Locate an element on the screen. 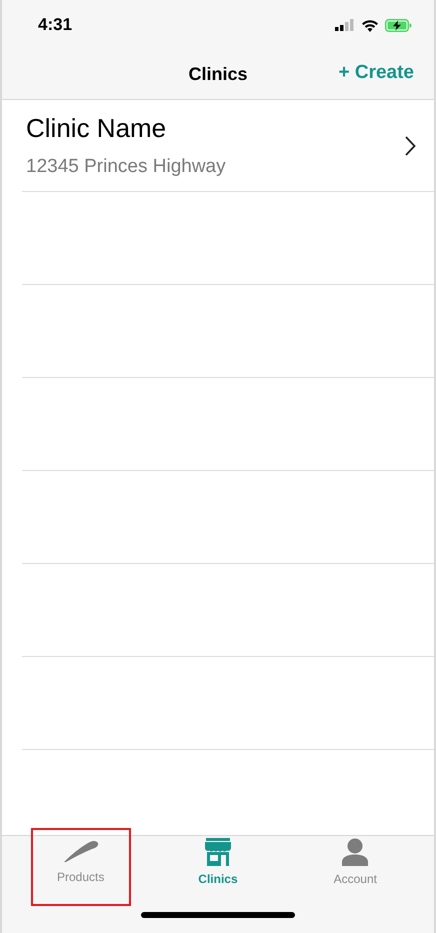 This screenshot has height=933, width=436. clinic-address: 12345 Princes Highway is located at coordinates (126, 167).